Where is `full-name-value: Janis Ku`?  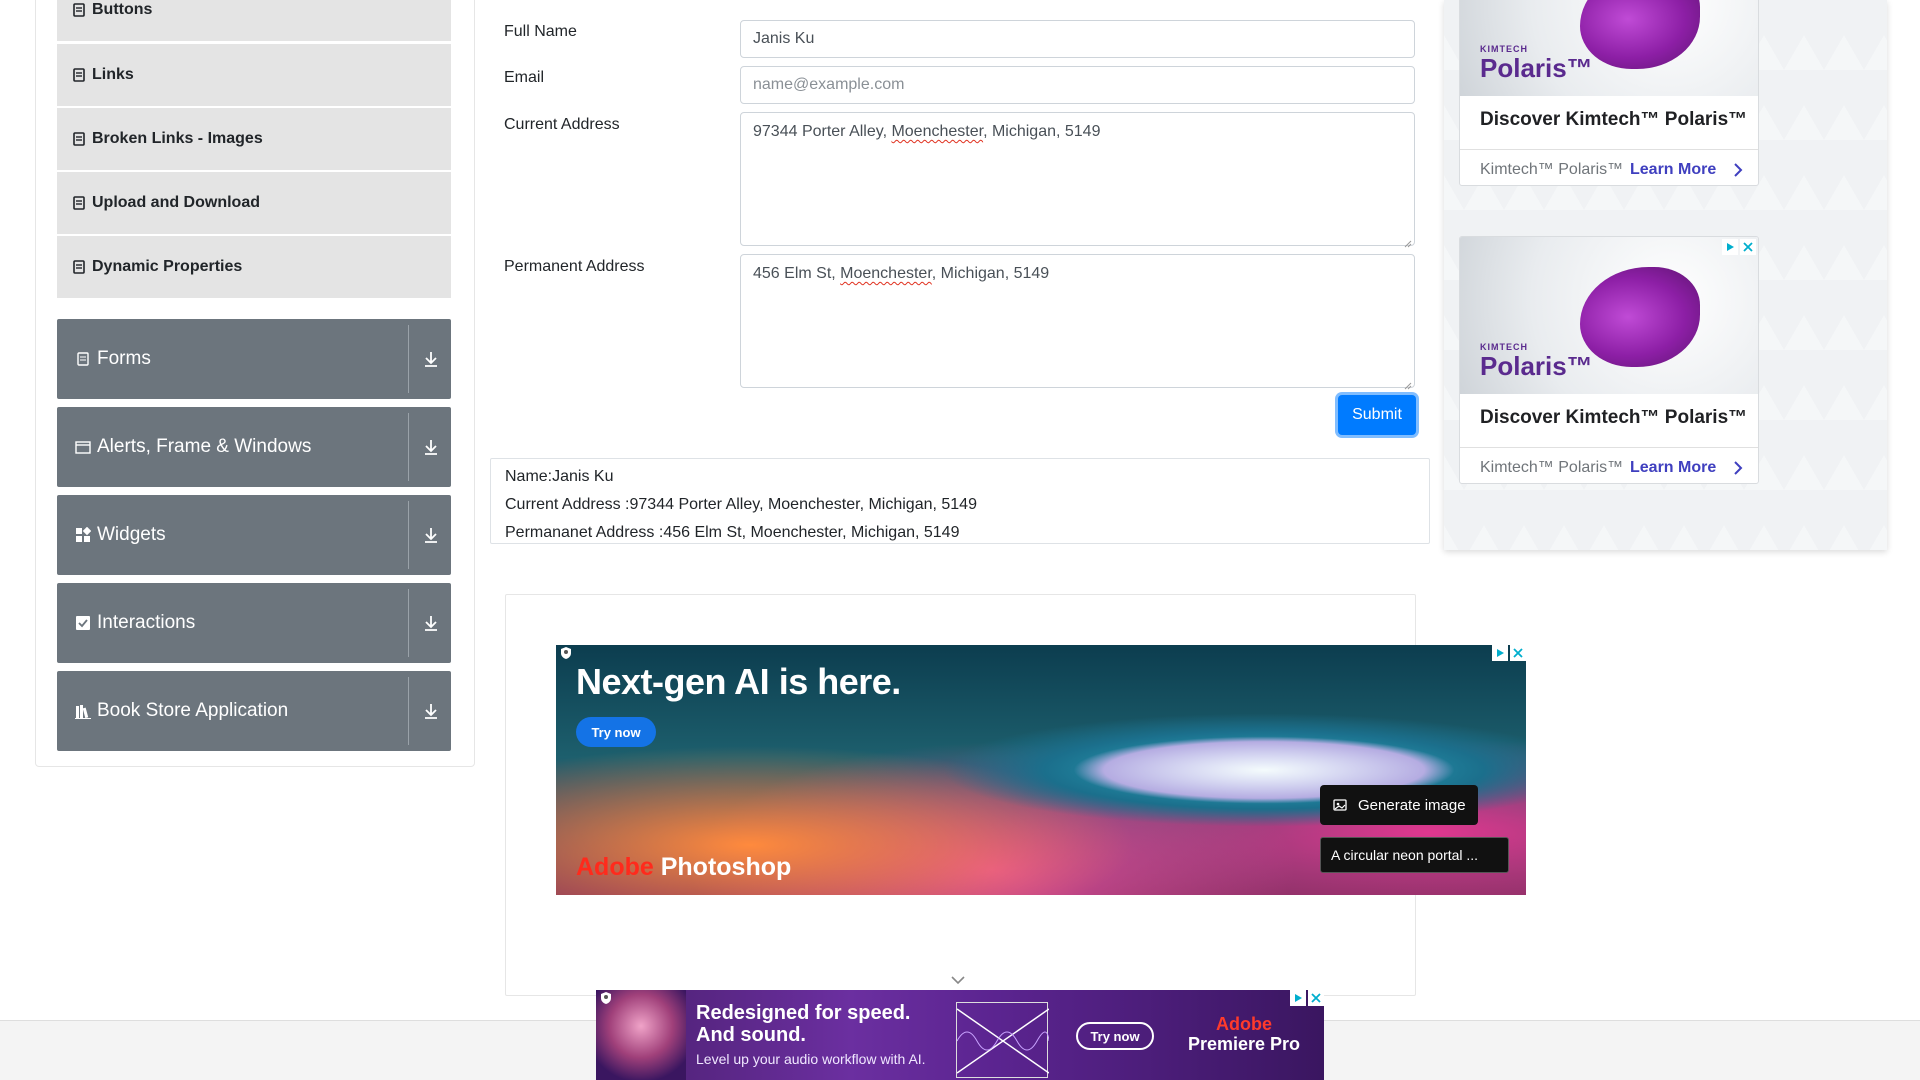 full-name-value: Janis Ku is located at coordinates (784, 38).